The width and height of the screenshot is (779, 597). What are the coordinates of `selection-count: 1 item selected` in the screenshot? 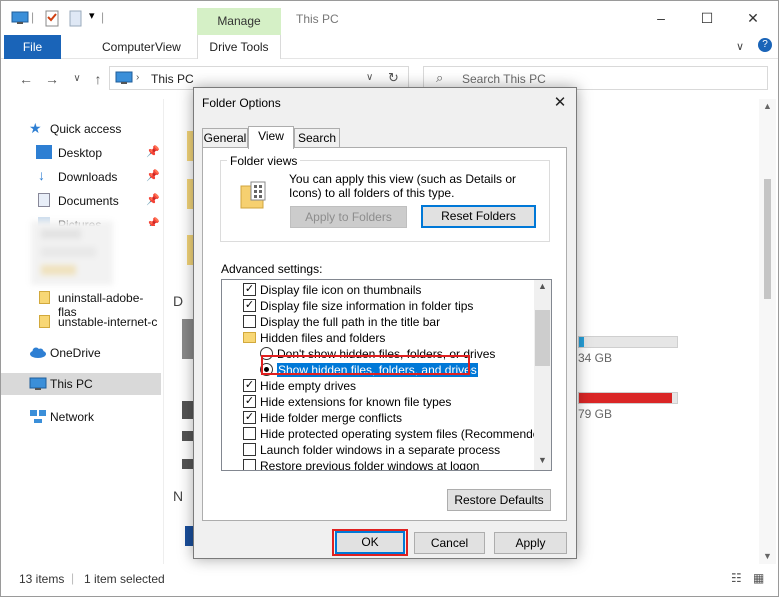 It's located at (124, 579).